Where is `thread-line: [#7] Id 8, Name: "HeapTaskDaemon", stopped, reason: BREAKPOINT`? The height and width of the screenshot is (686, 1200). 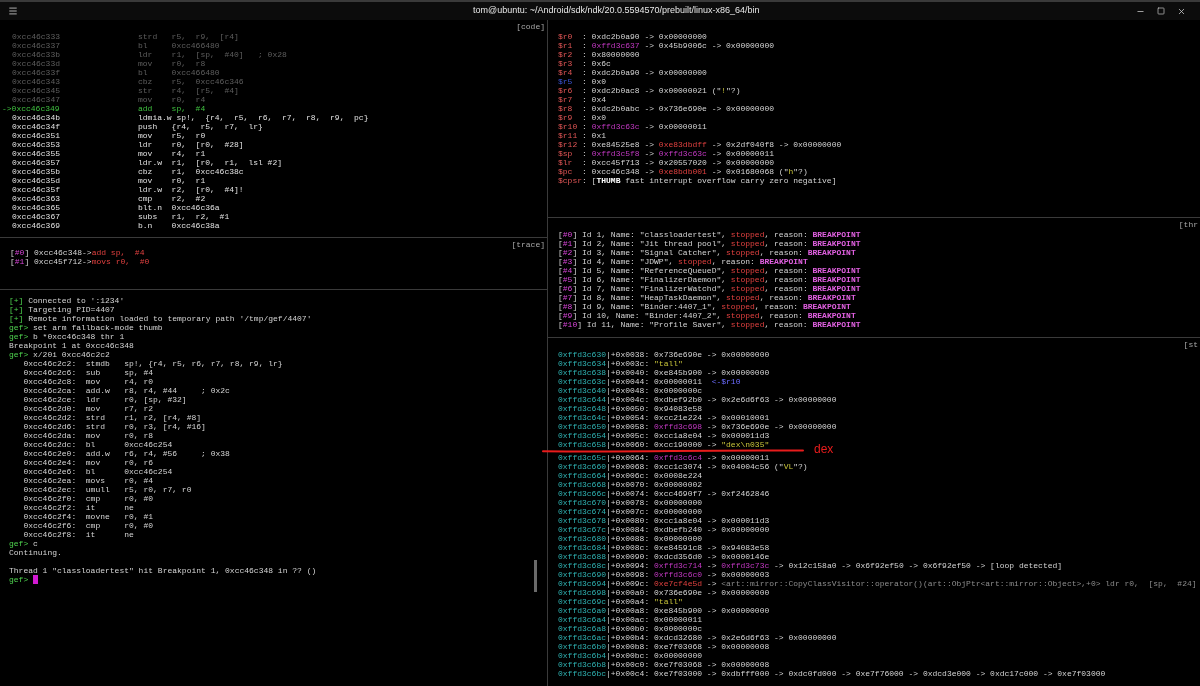 thread-line: [#7] Id 8, Name: "HeapTaskDaemon", stopped, reason: BREAKPOINT is located at coordinates (707, 297).